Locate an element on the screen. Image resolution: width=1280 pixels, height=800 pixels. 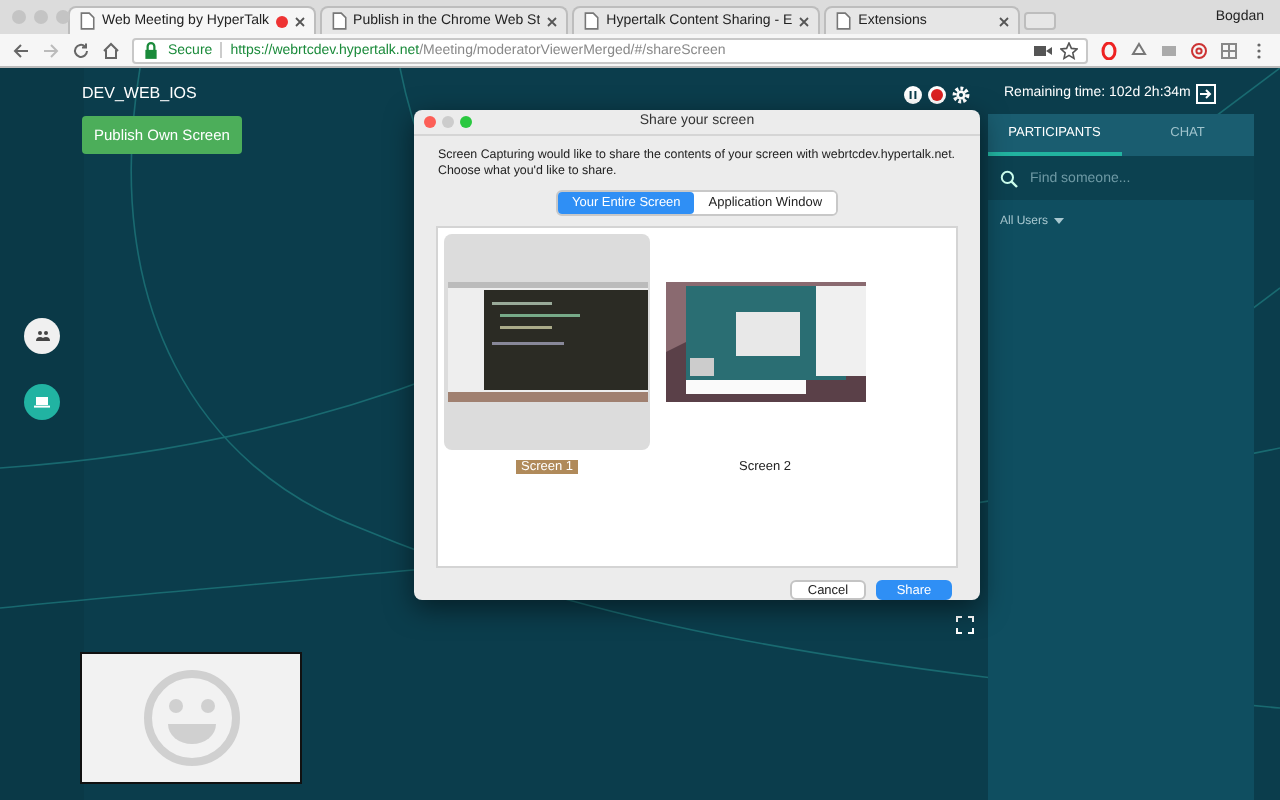
grid-icon is located at coordinates (1229, 50).